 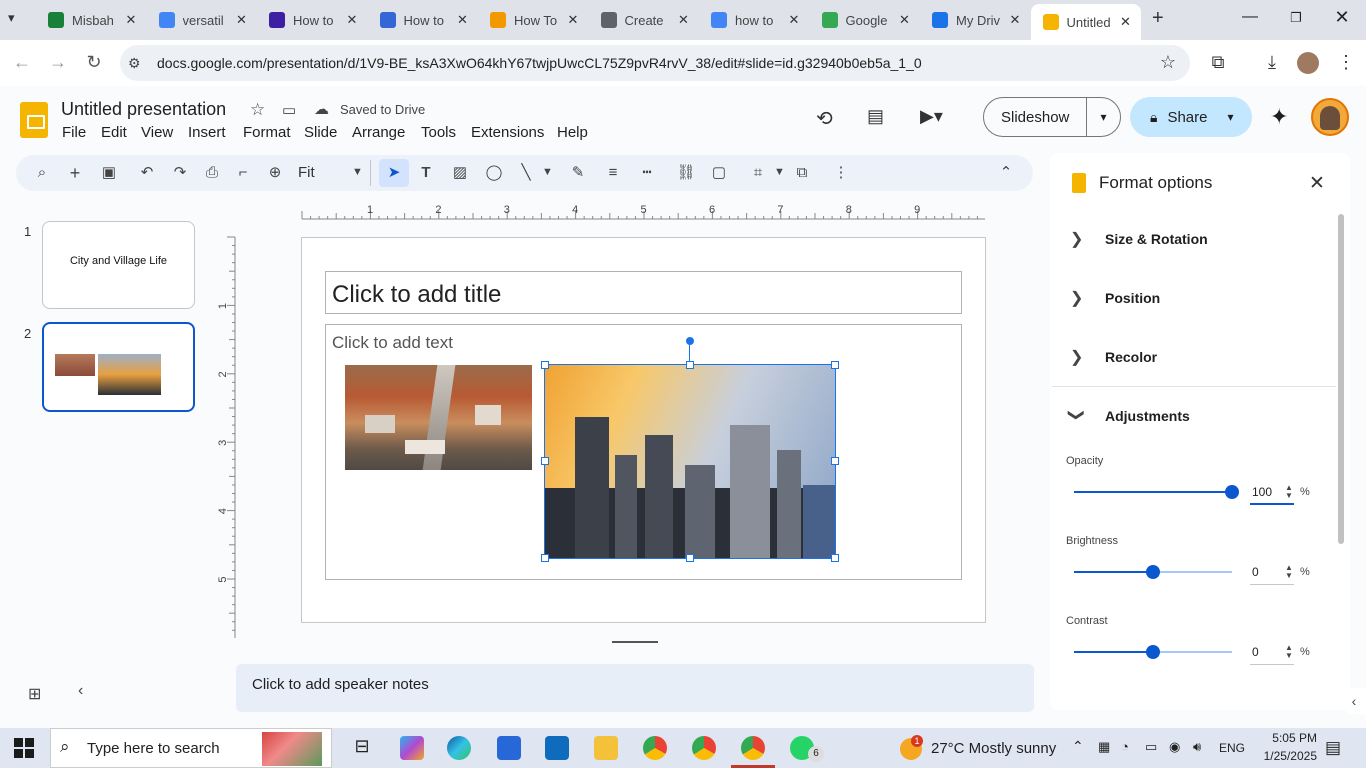 What do you see at coordinates (1147, 416) in the screenshot?
I see `section-adjustments: Adjustments` at bounding box center [1147, 416].